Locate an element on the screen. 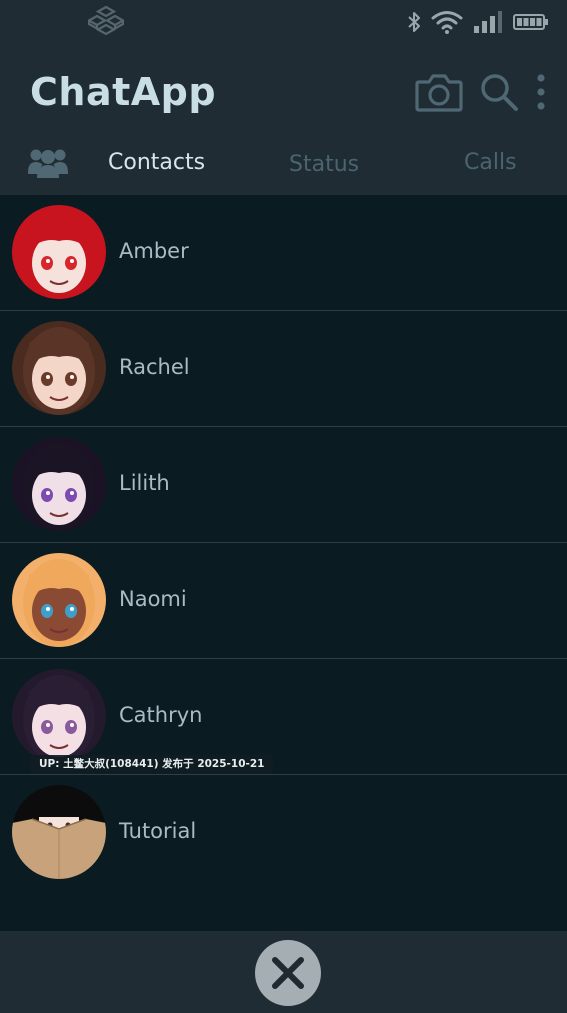  contact-name: Amber is located at coordinates (154, 251).